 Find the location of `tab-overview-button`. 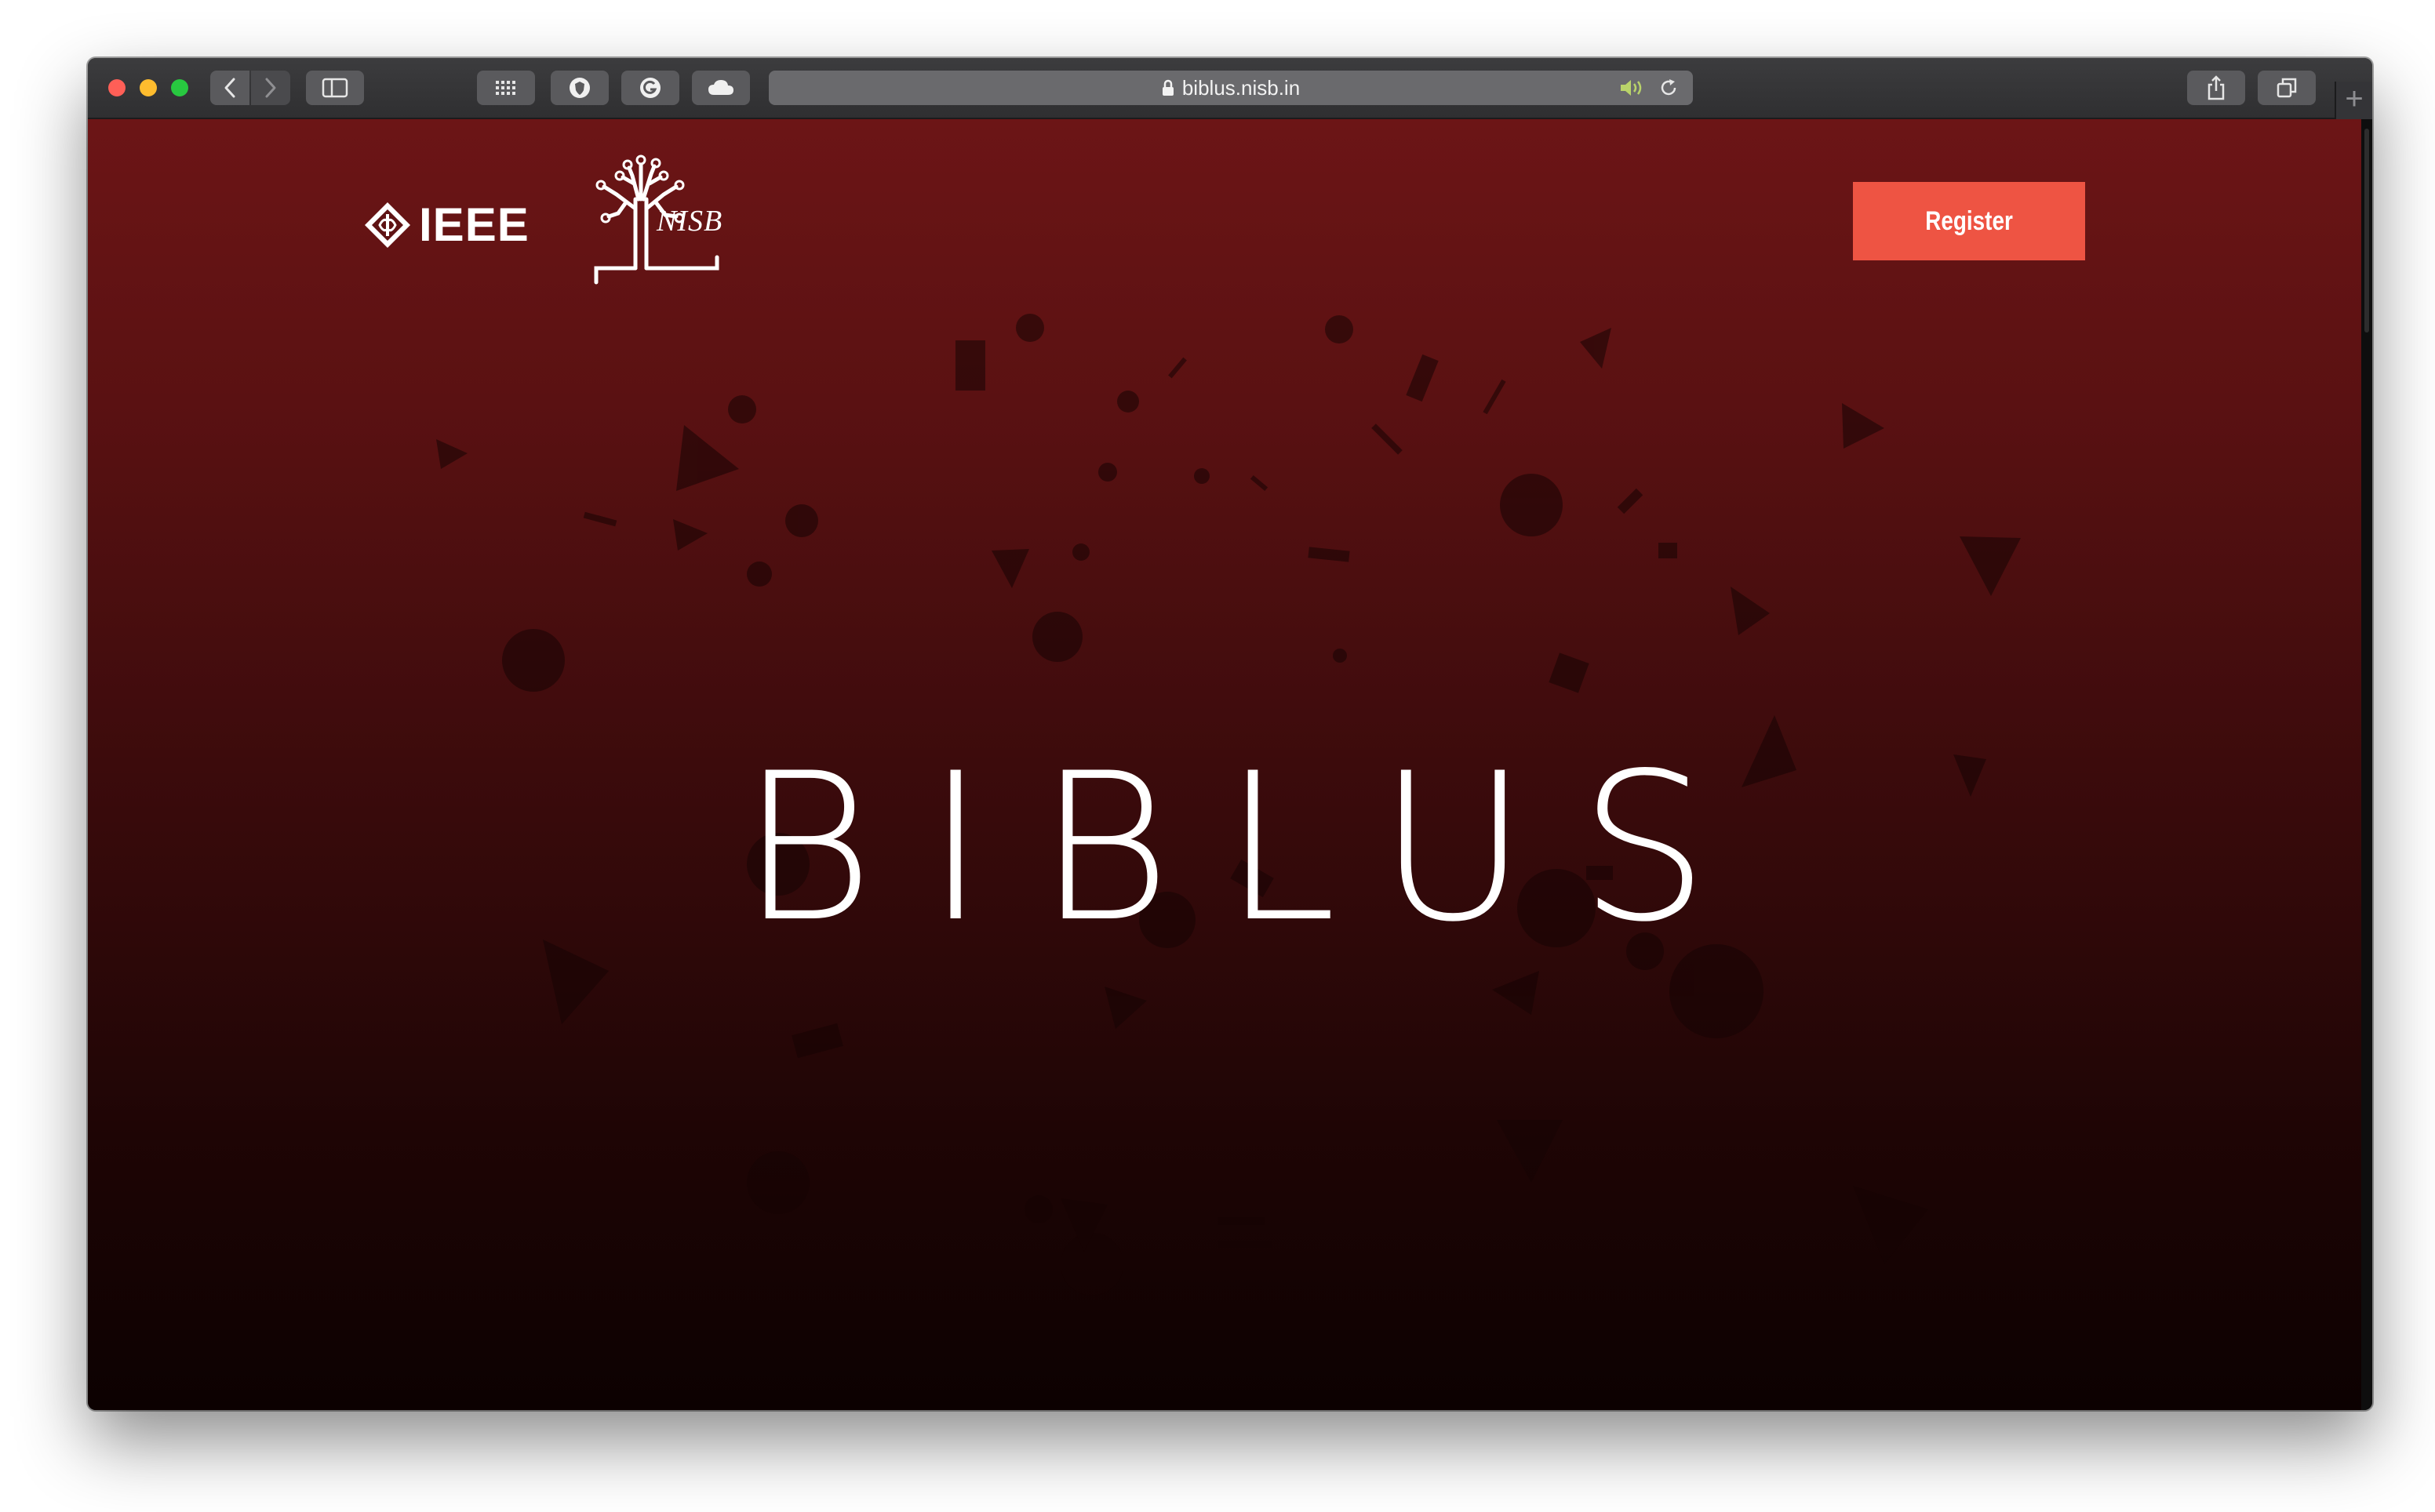

tab-overview-button is located at coordinates (2287, 88).